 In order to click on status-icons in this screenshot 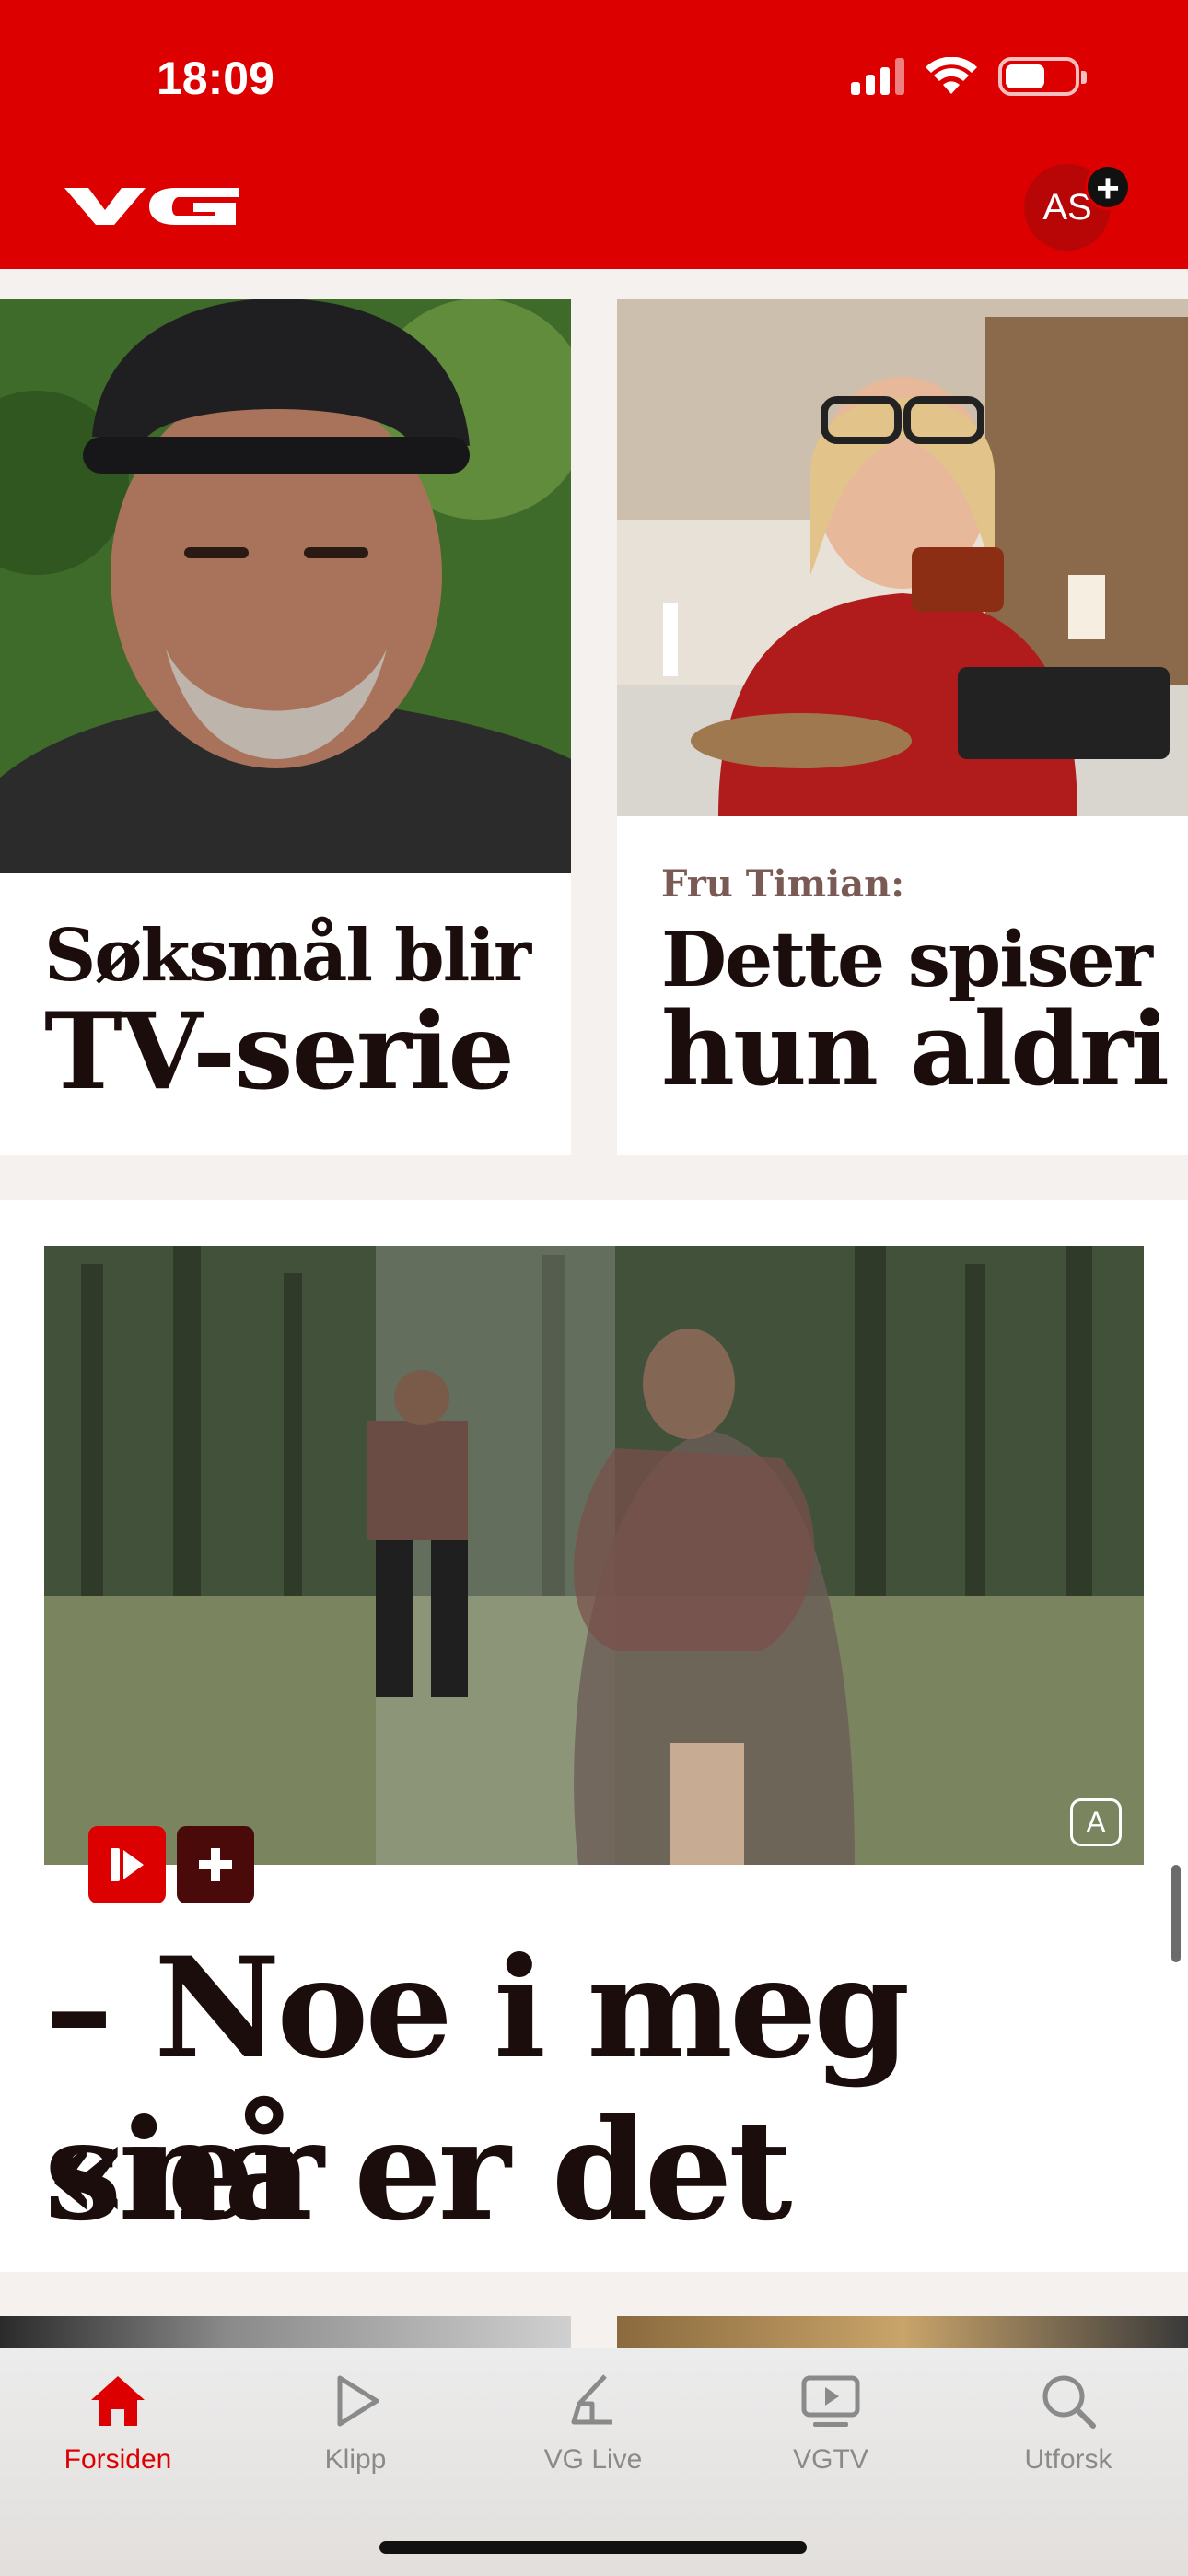, I will do `click(969, 76)`.